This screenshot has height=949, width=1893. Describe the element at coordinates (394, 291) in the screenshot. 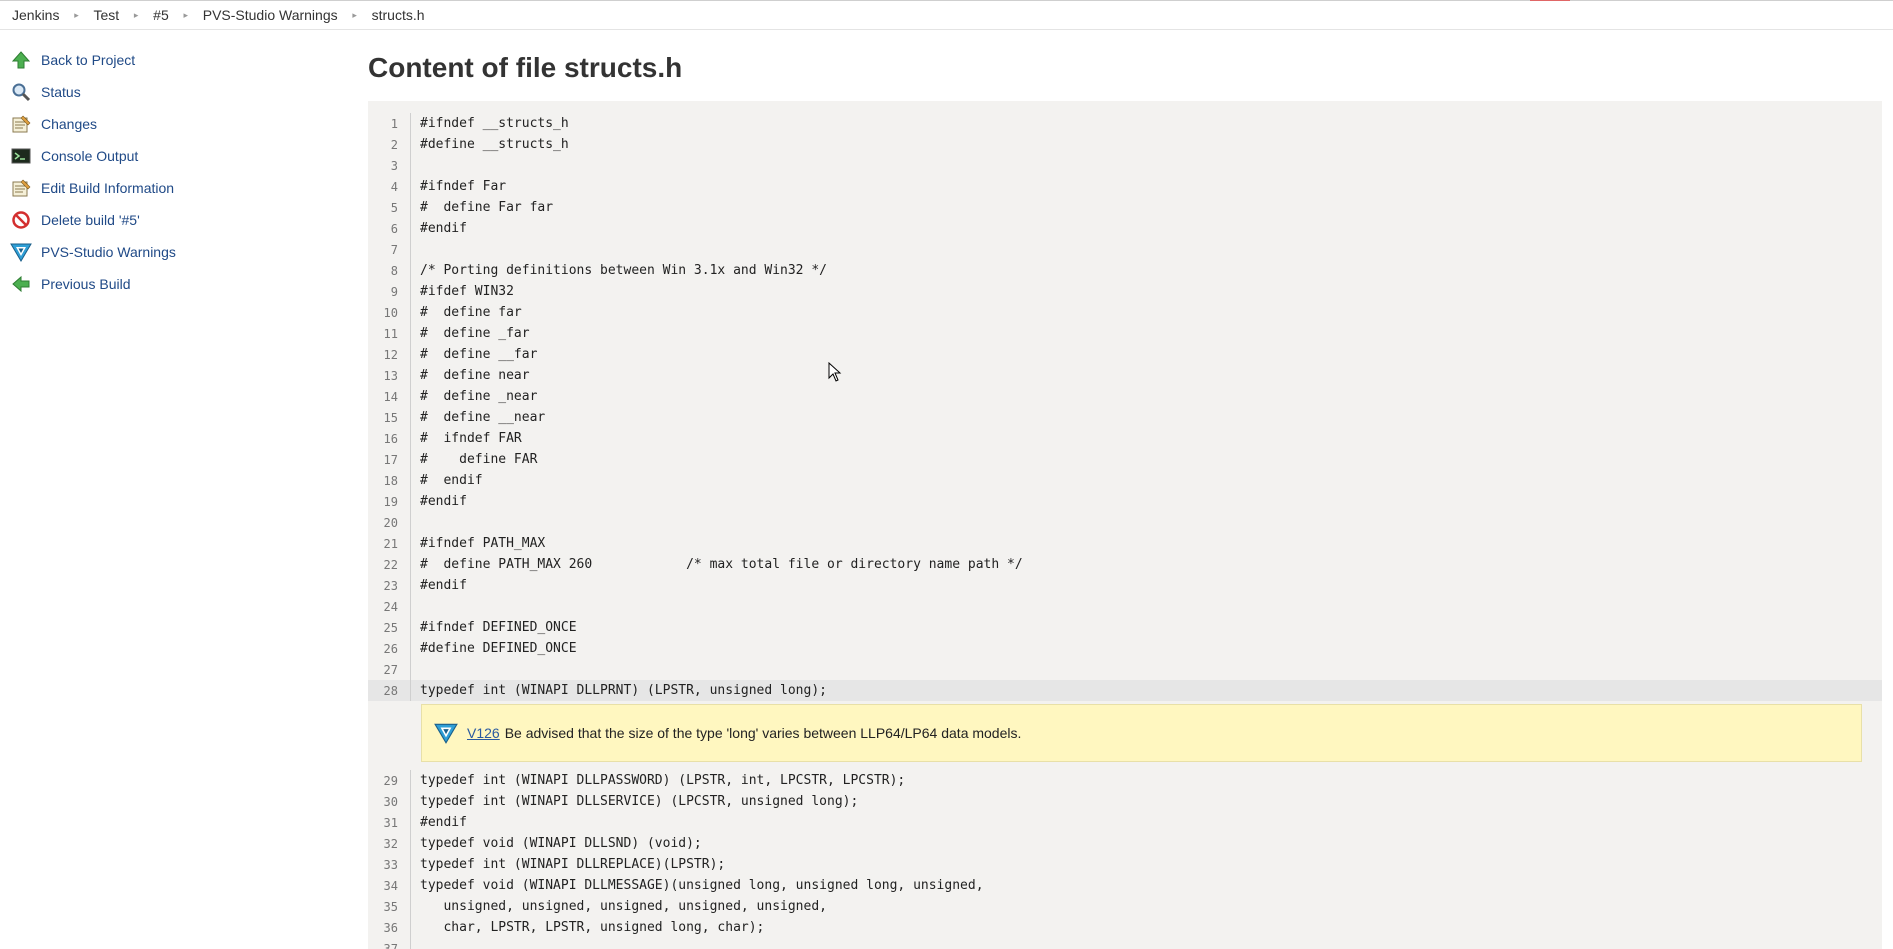

I see `line-number: 9` at that location.